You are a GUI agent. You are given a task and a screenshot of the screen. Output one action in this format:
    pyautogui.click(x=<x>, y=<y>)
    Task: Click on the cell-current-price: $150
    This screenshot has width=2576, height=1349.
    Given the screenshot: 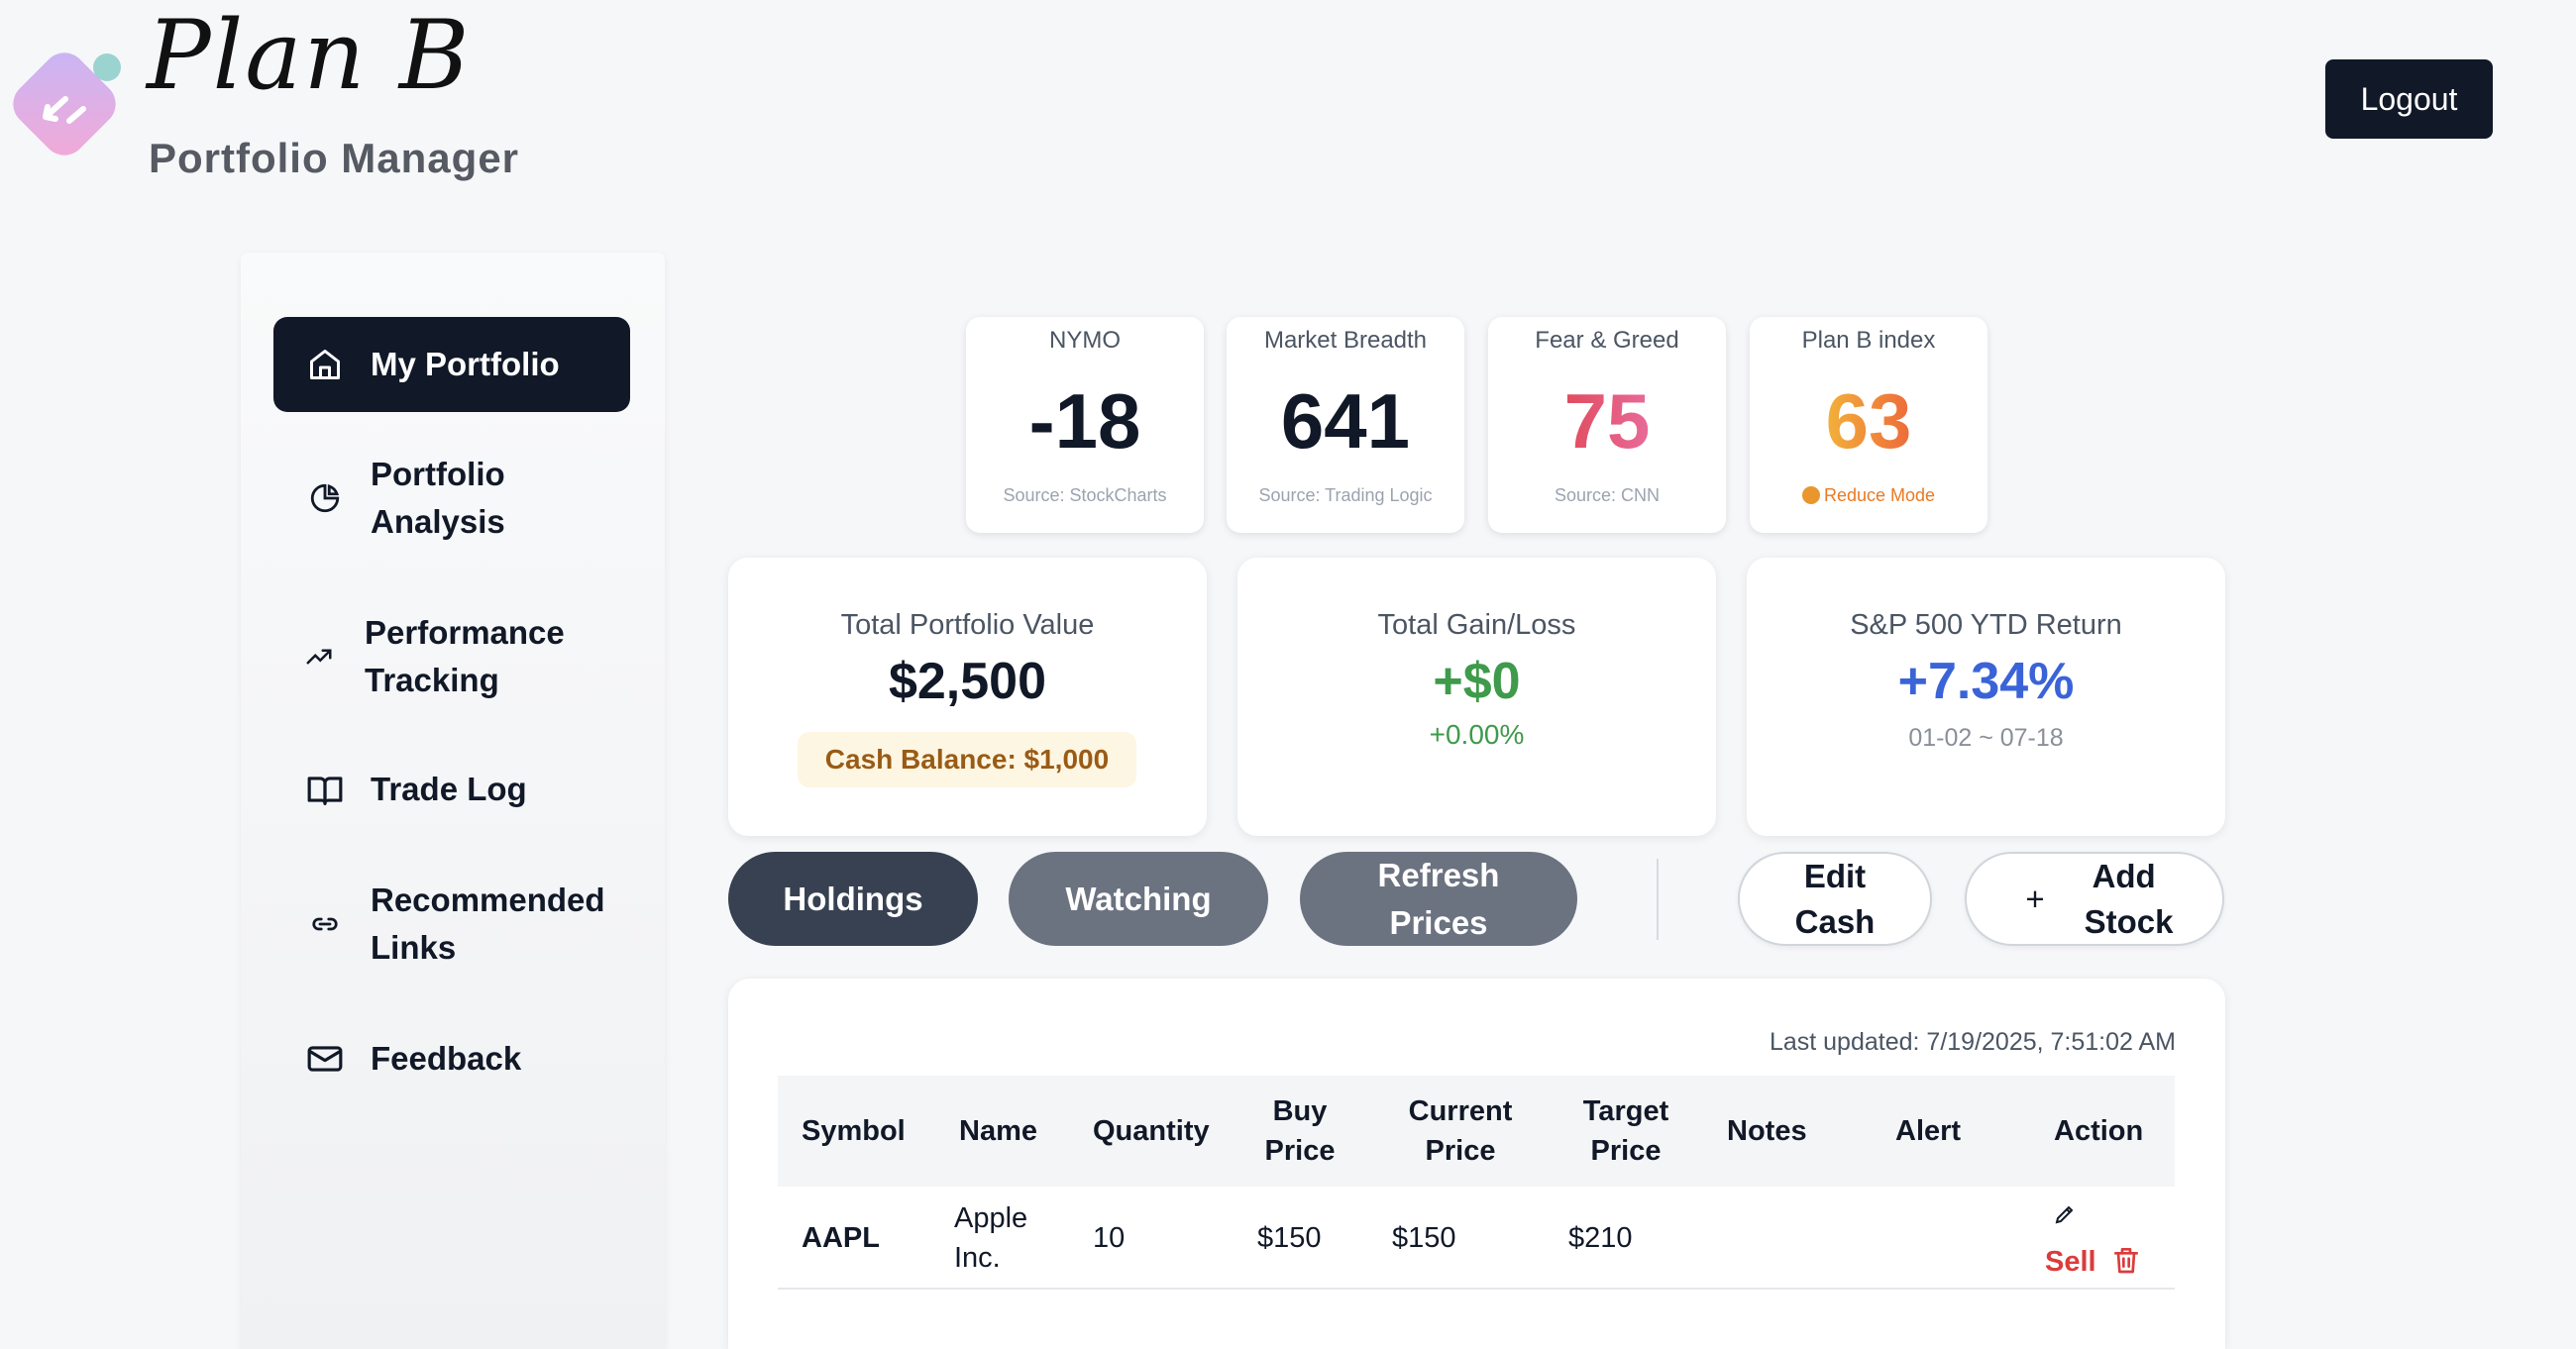 What is the action you would take?
    pyautogui.click(x=1424, y=1238)
    